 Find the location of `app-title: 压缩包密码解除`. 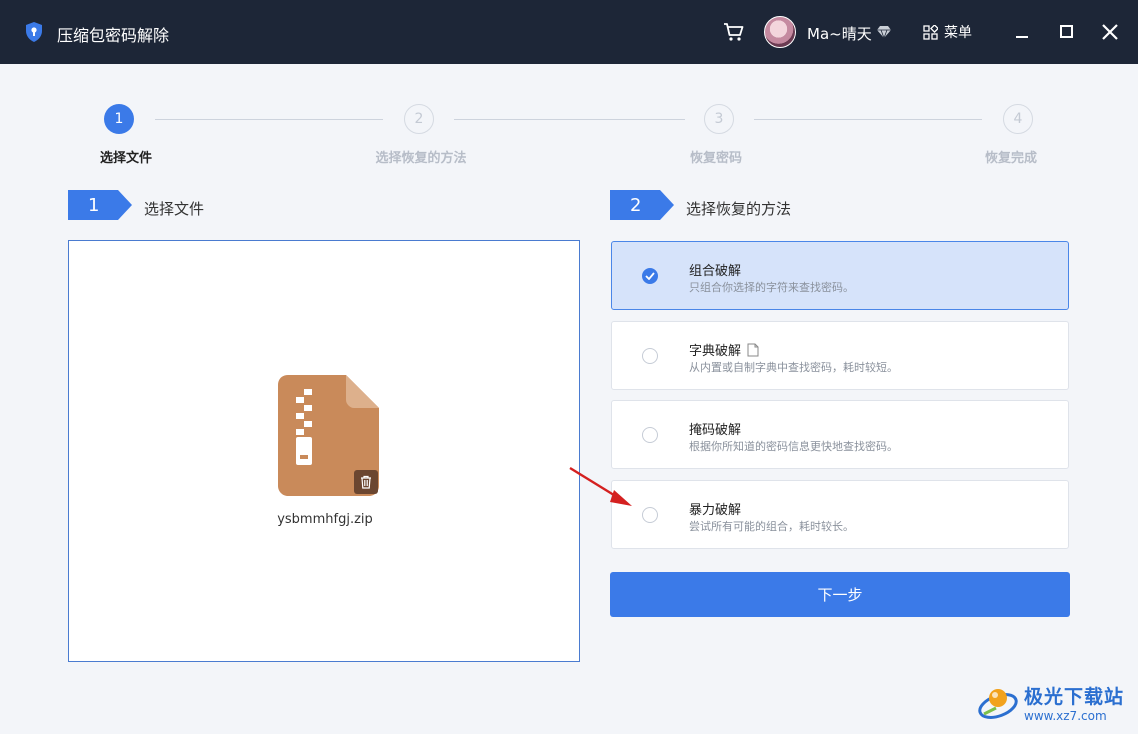

app-title: 压缩包密码解除 is located at coordinates (113, 35).